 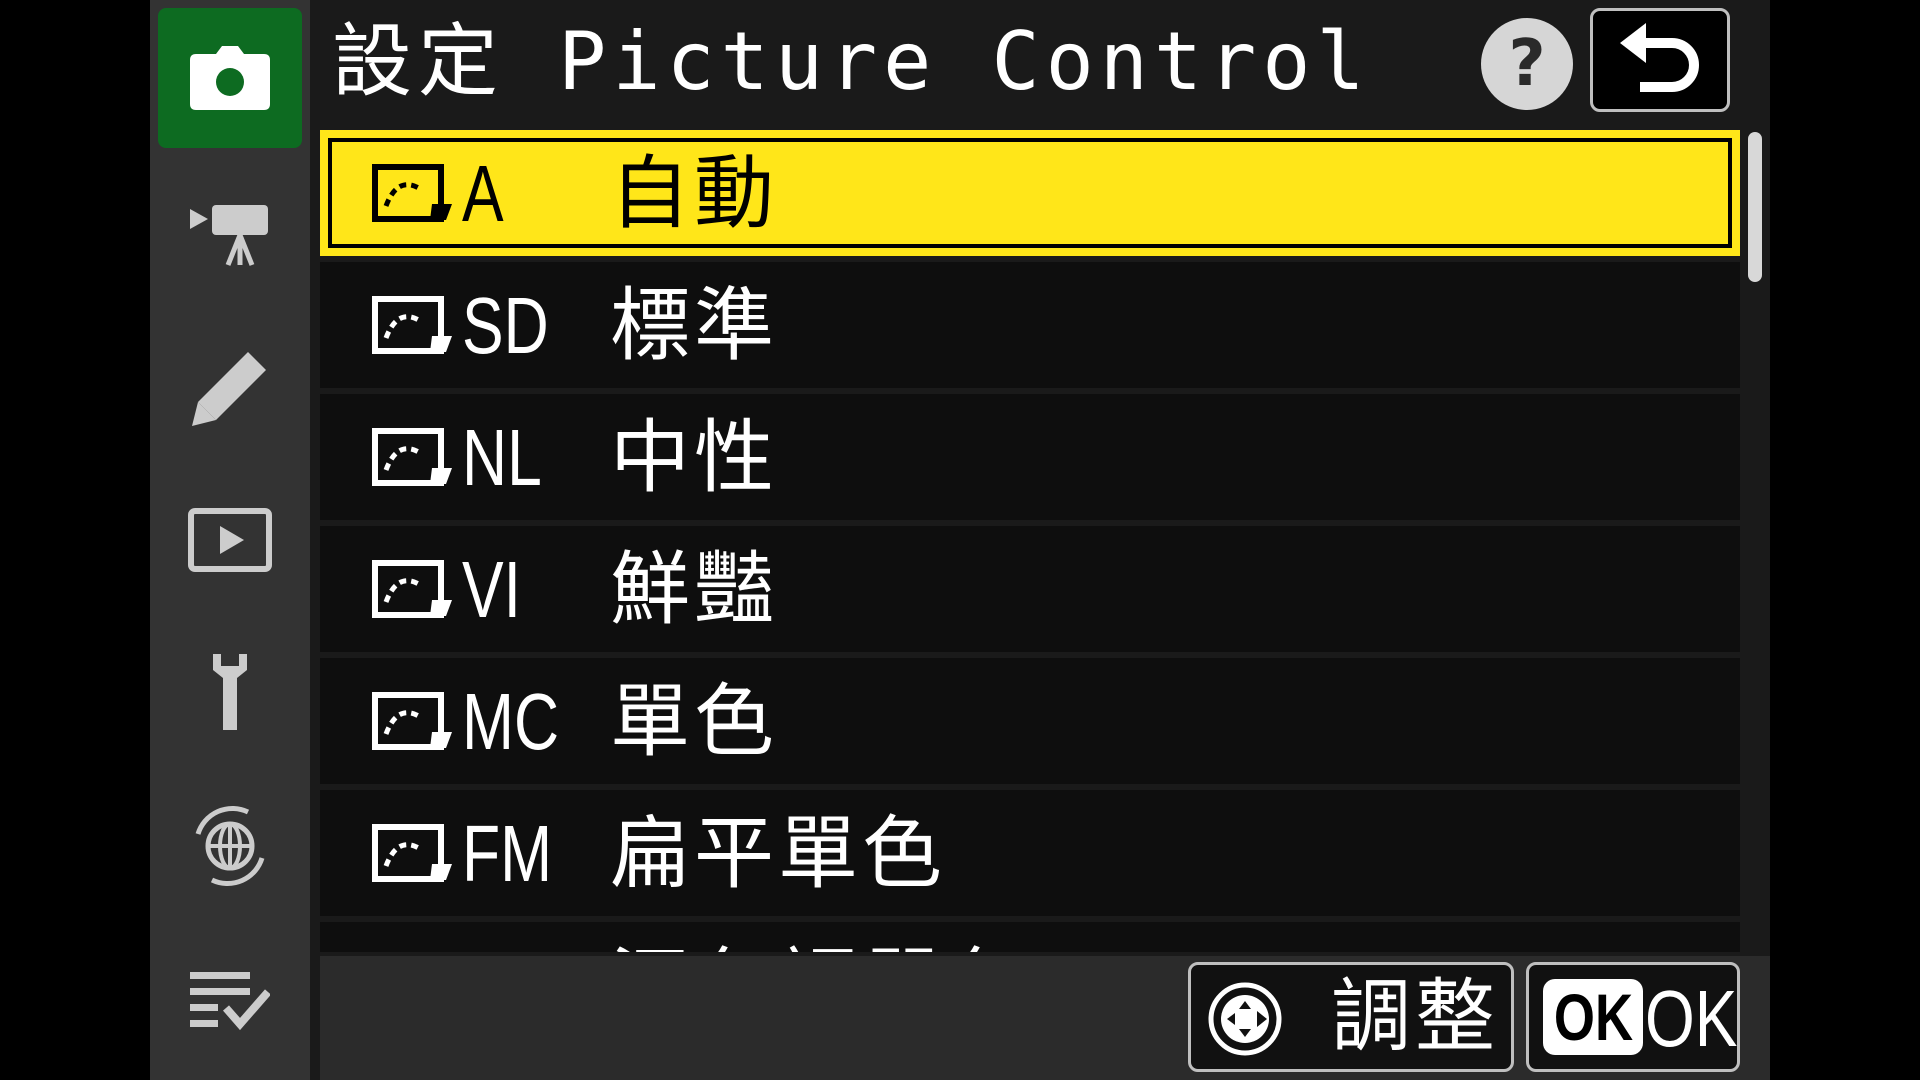 I want to click on page-title: 設定 Picture Control, so click(x=851, y=61).